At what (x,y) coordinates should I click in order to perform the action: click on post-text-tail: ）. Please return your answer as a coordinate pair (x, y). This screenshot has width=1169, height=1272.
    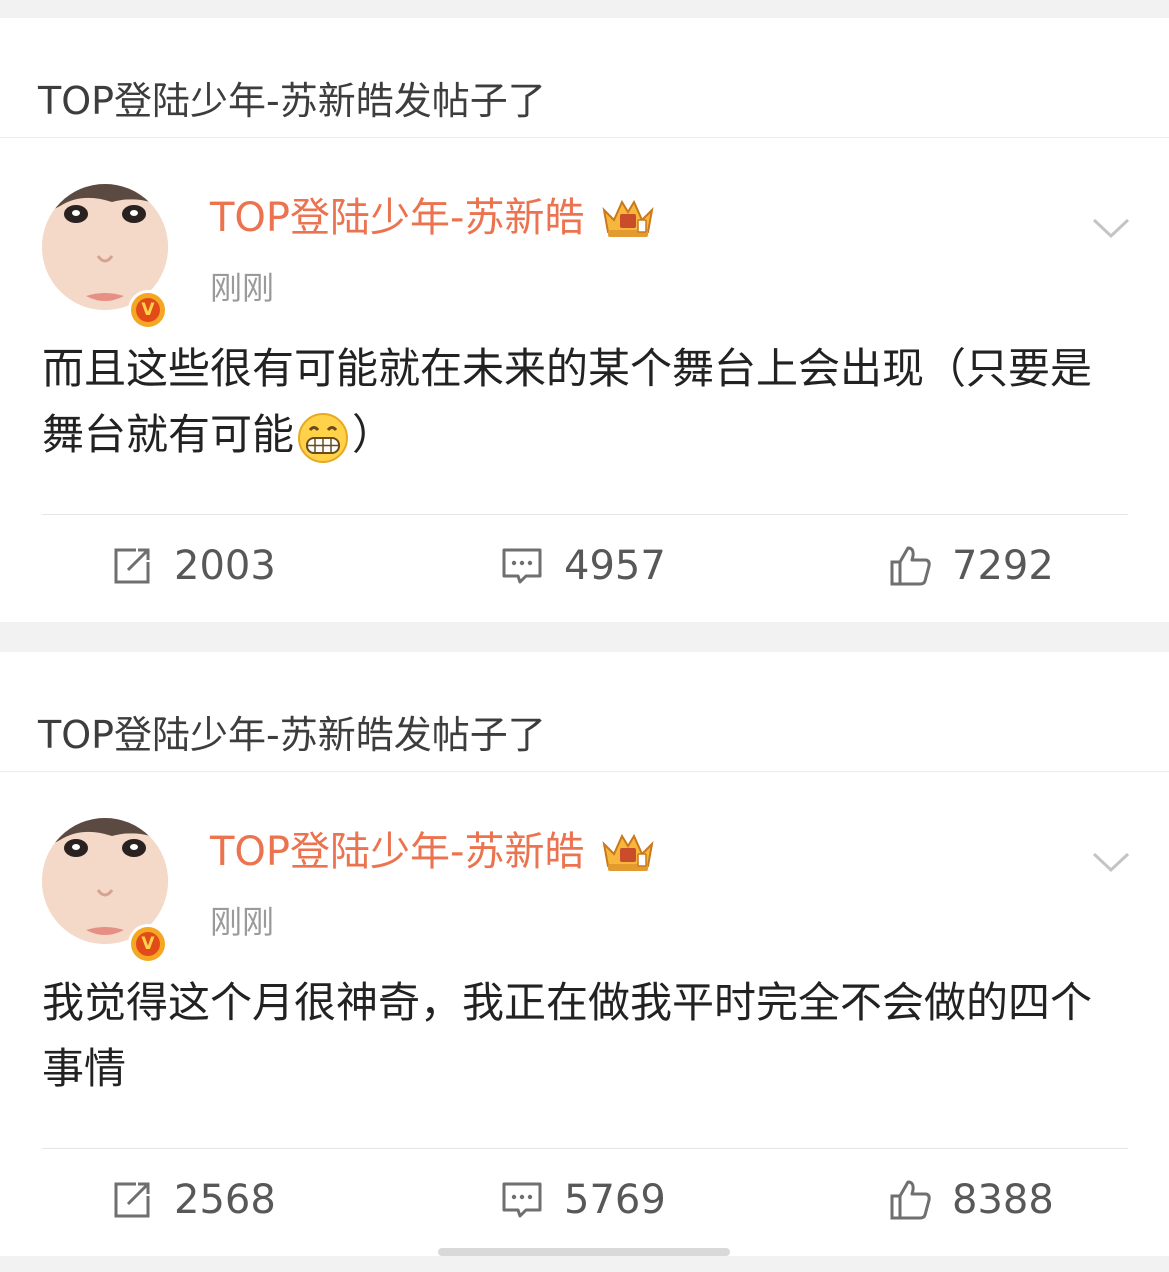
    Looking at the image, I should click on (373, 434).